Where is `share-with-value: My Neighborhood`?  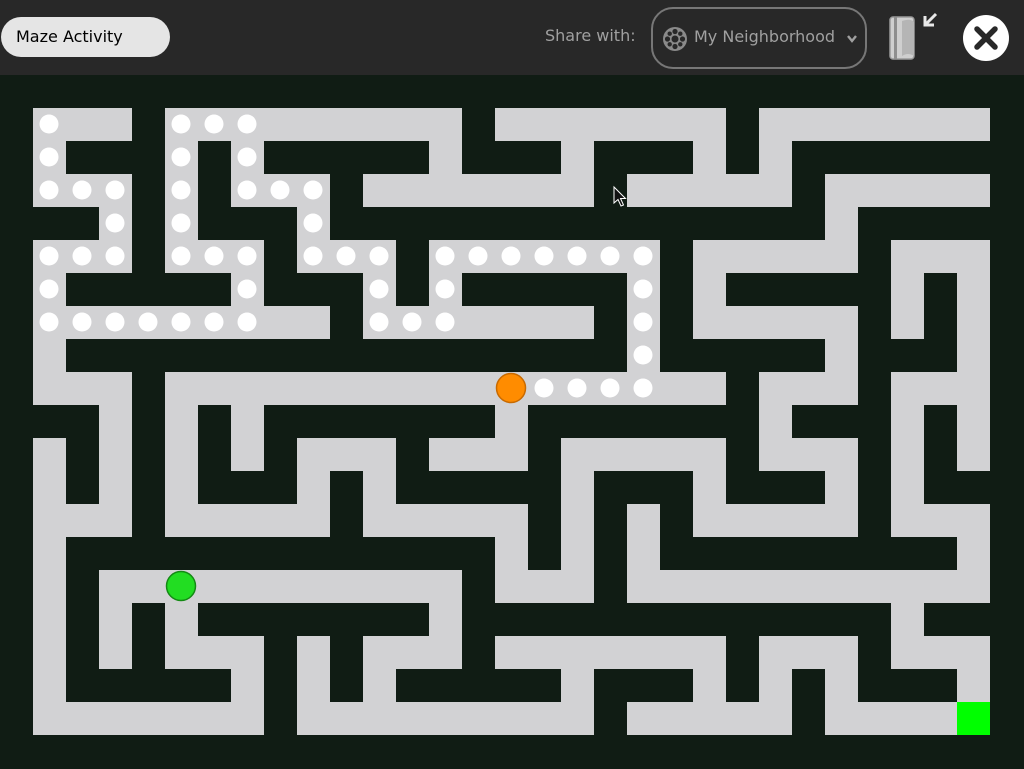
share-with-value: My Neighborhood is located at coordinates (765, 36).